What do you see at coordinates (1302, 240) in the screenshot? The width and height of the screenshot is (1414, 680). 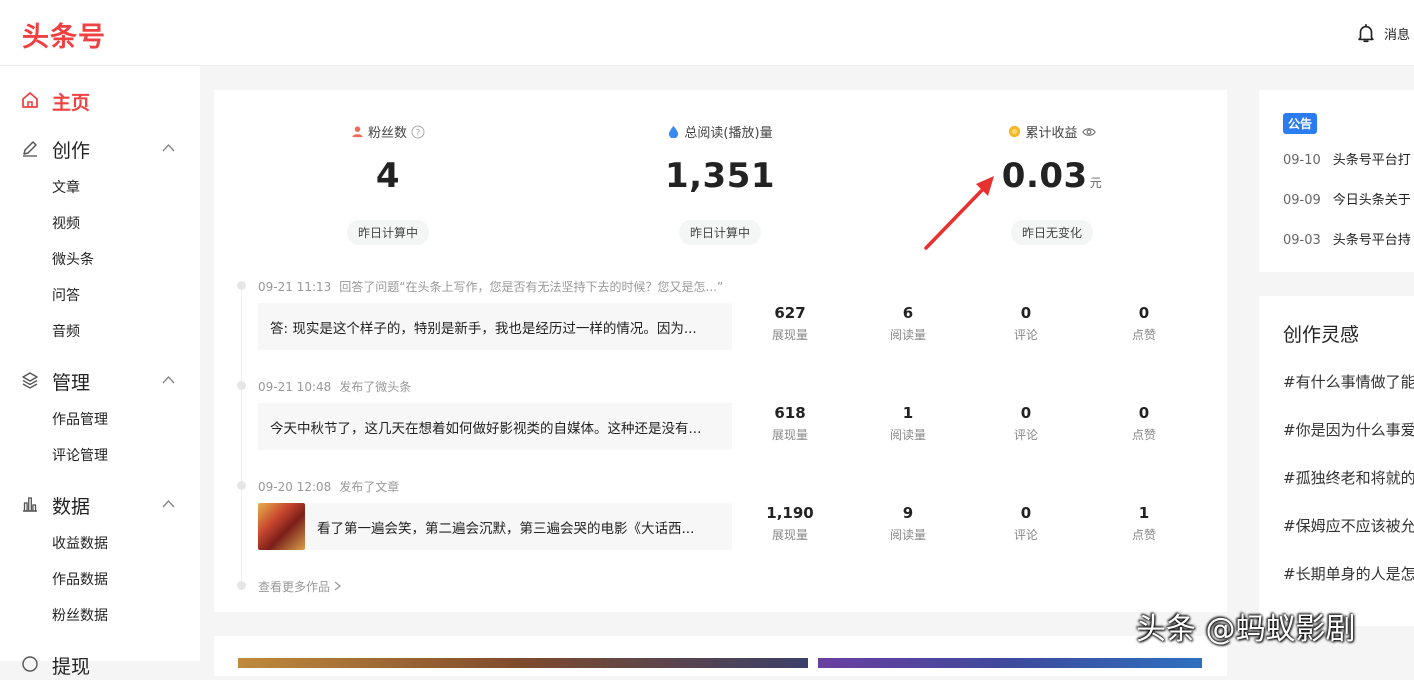 I see `notice-date: 09-03` at bounding box center [1302, 240].